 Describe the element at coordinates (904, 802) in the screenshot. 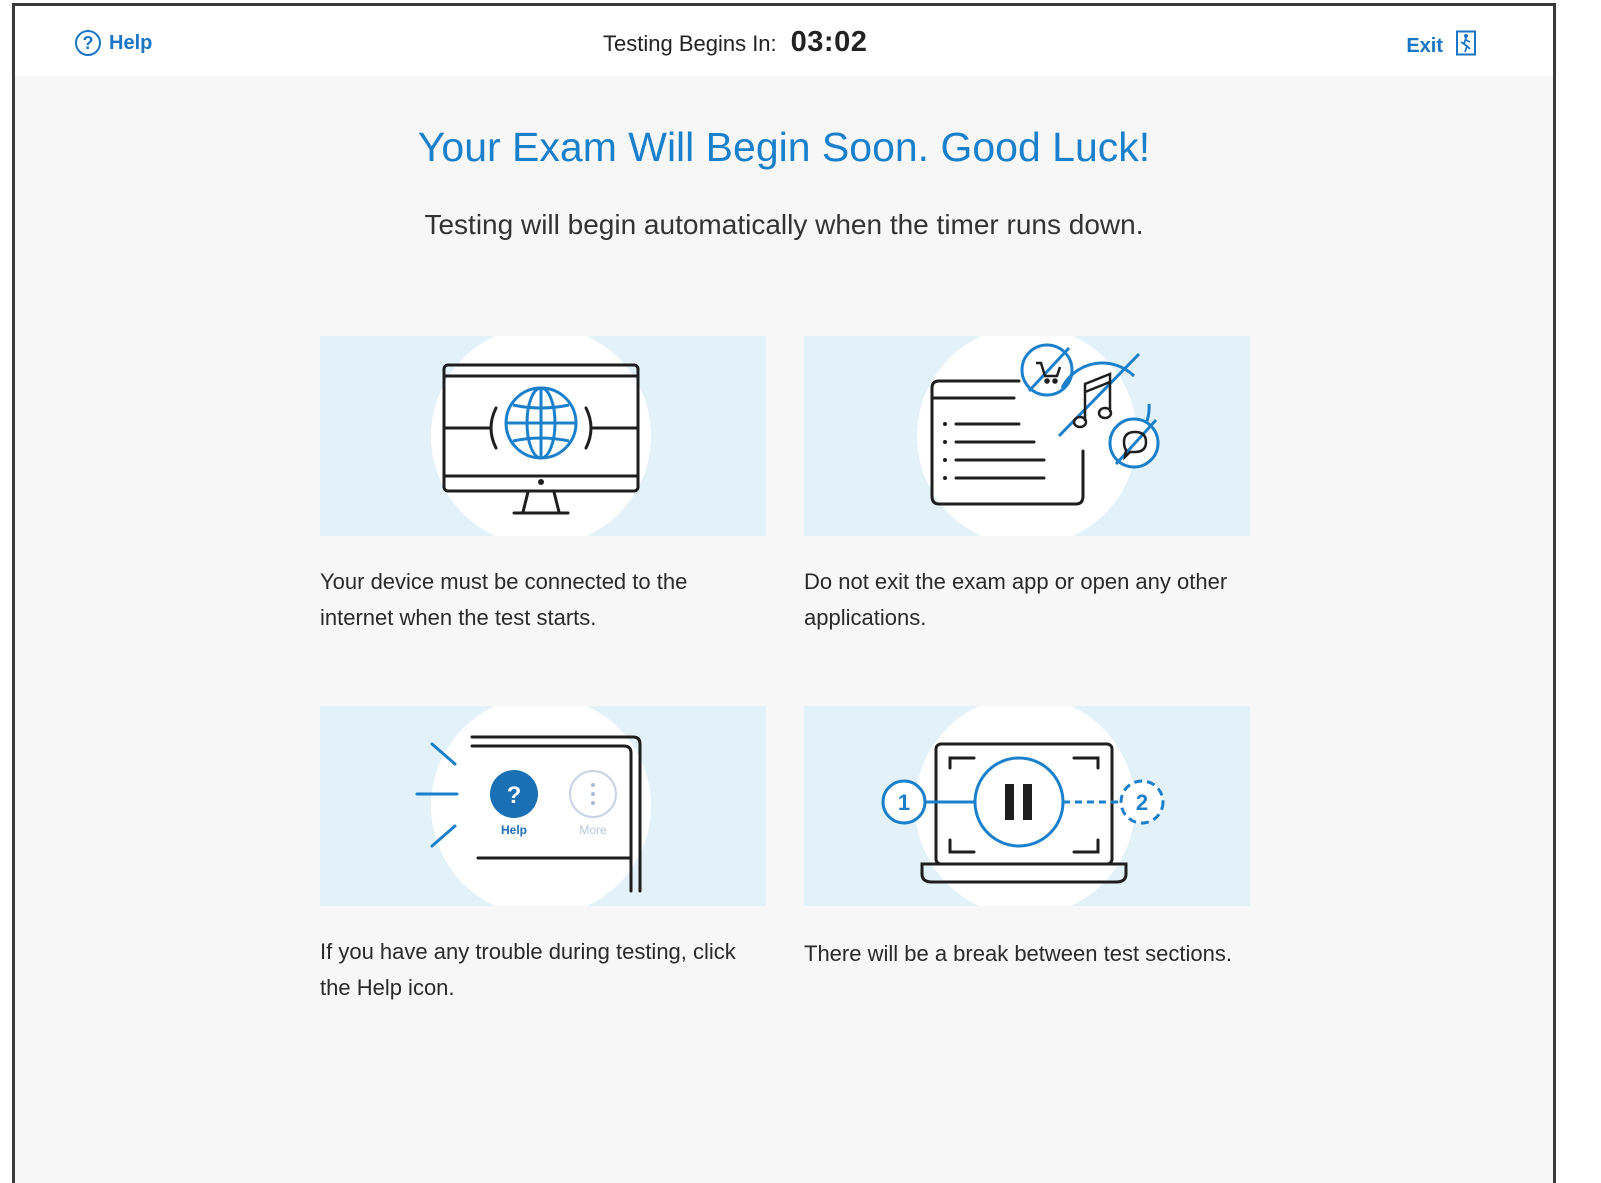

I see `section-1-number: 1` at that location.